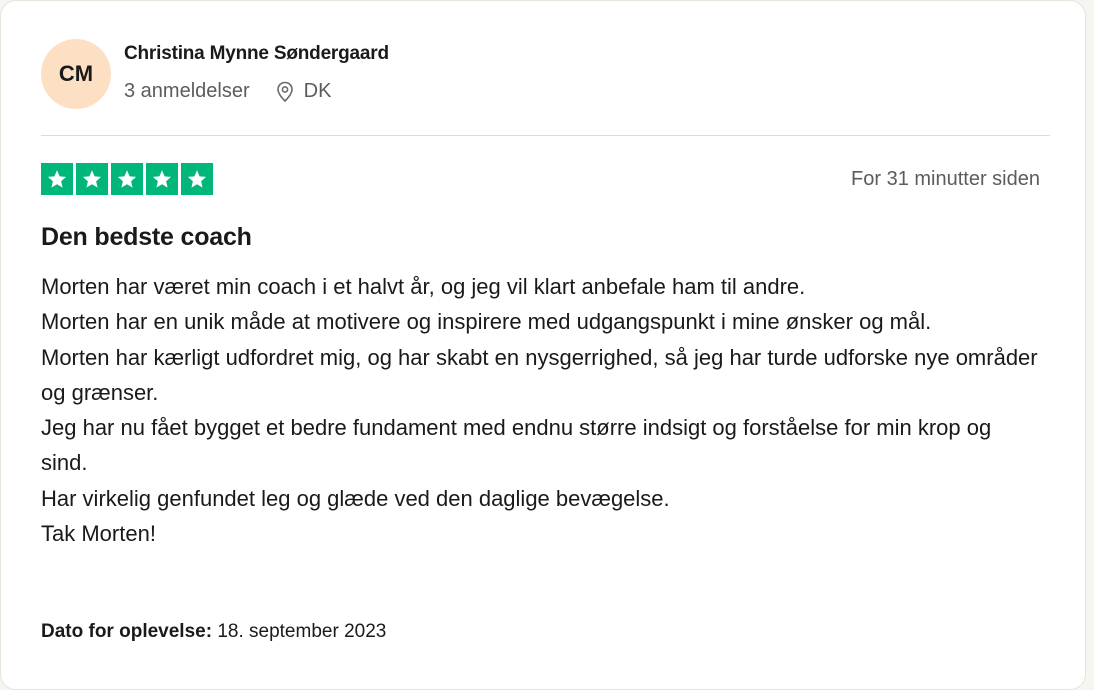  I want to click on star-rating, so click(128, 179).